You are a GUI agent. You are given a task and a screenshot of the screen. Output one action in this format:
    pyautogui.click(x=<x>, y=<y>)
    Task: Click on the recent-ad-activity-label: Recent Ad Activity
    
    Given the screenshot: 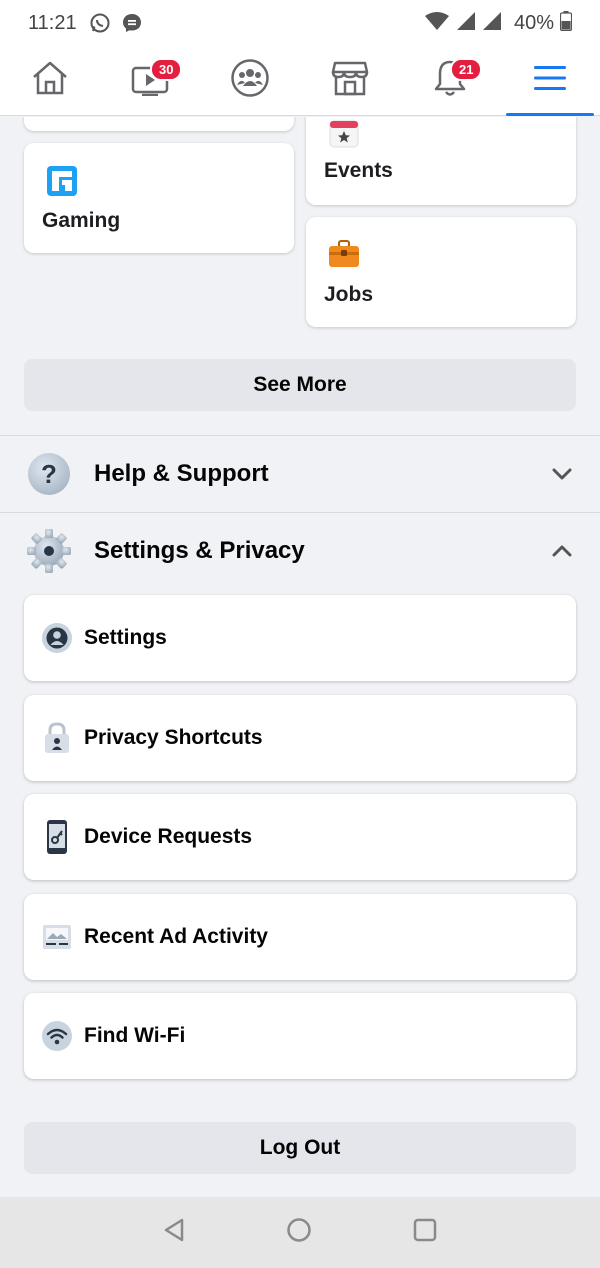 What is the action you would take?
    pyautogui.click(x=176, y=936)
    